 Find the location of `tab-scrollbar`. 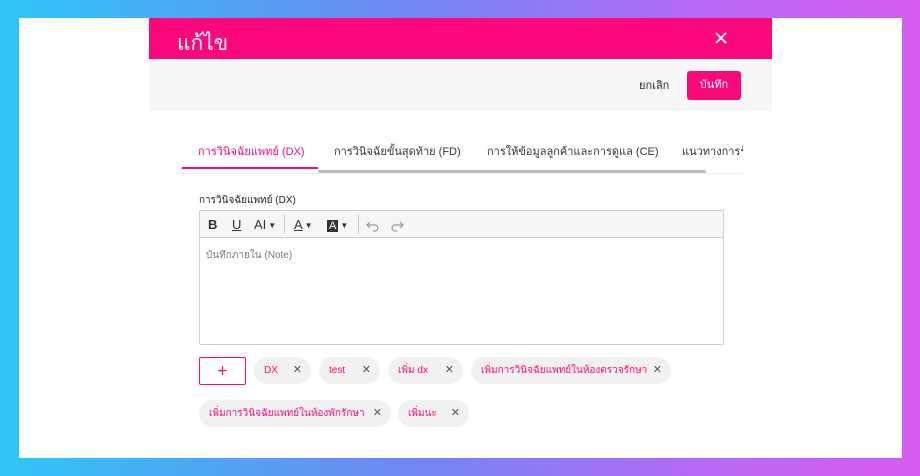

tab-scrollbar is located at coordinates (512, 171).